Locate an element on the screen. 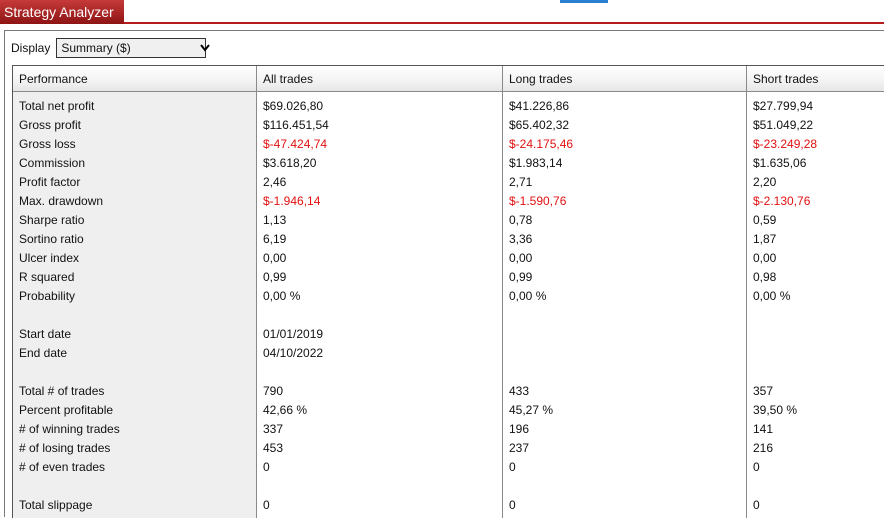 The height and width of the screenshot is (518, 884). long-trades-value: 433 is located at coordinates (519, 391).